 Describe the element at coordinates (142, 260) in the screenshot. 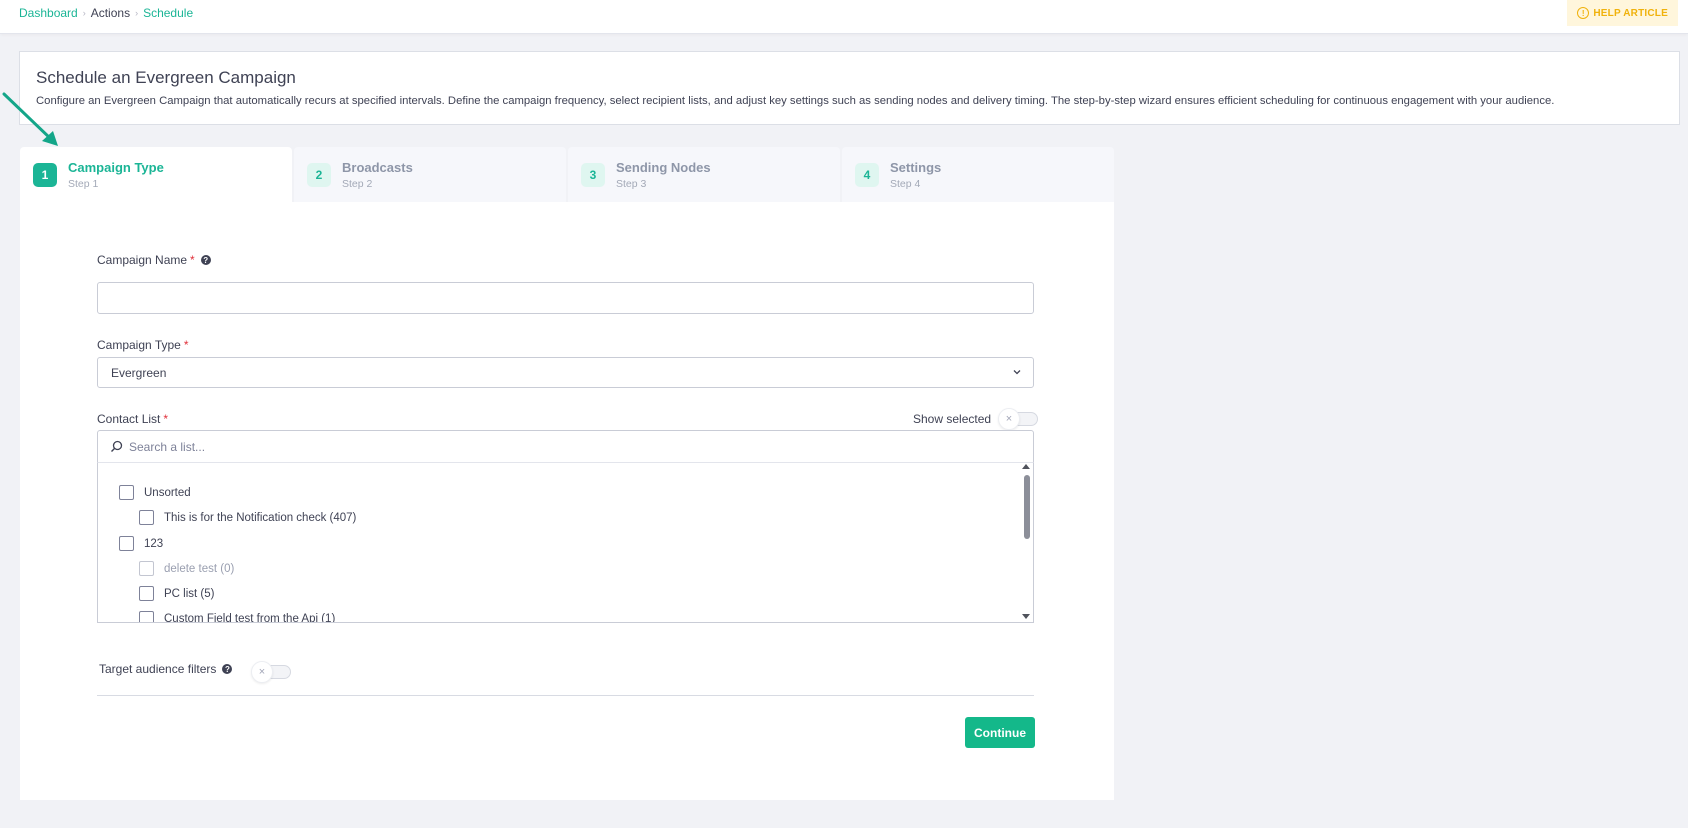

I see `campaign-name-label-text: Campaign Name` at that location.